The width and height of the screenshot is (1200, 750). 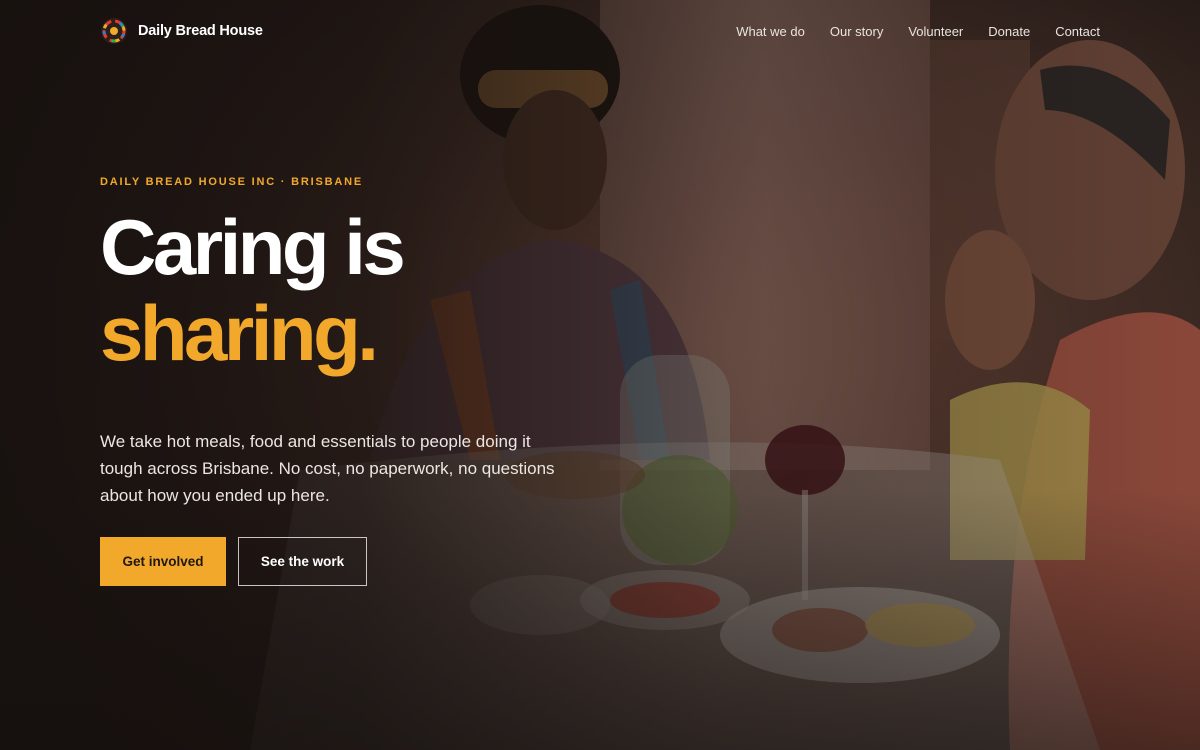 What do you see at coordinates (253, 247) in the screenshot?
I see `hero-headline-line1: Caring is` at bounding box center [253, 247].